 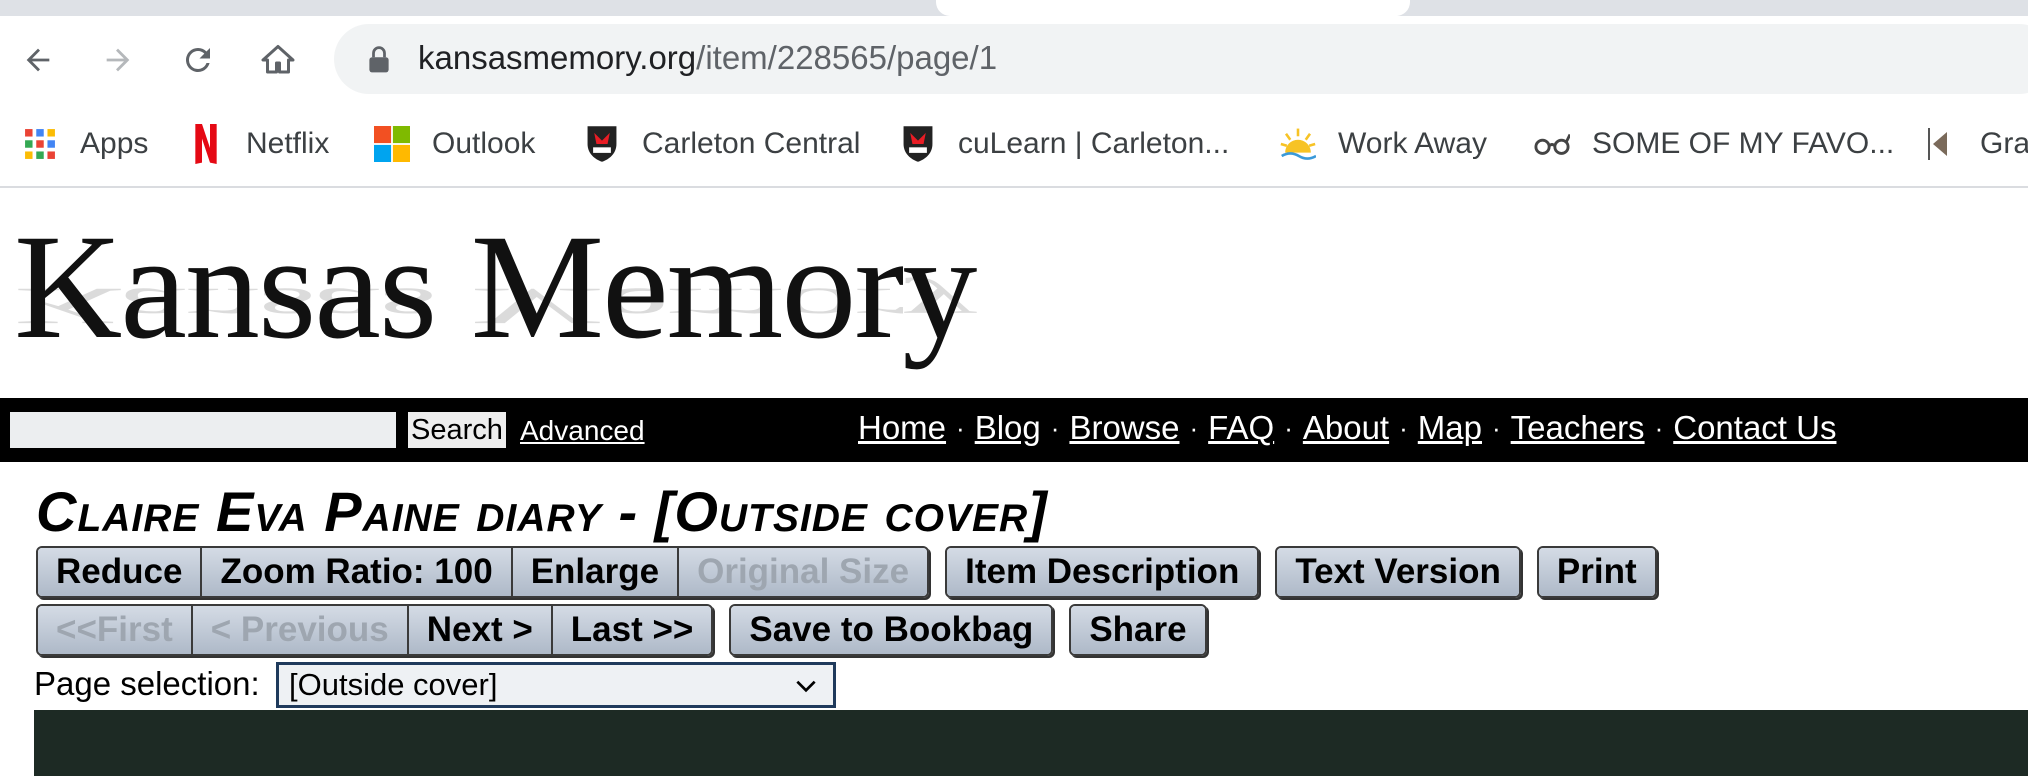 What do you see at coordinates (288, 143) in the screenshot?
I see `bookmark-label: Netflix` at bounding box center [288, 143].